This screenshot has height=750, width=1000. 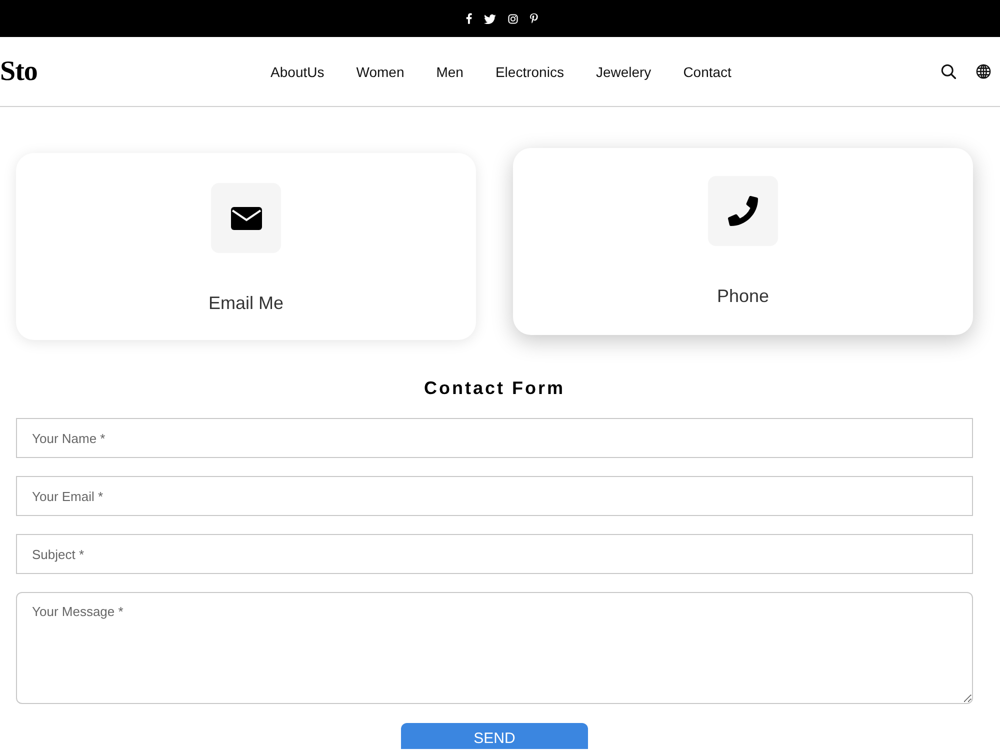 What do you see at coordinates (297, 71) in the screenshot?
I see `nav-link: AboutUs` at bounding box center [297, 71].